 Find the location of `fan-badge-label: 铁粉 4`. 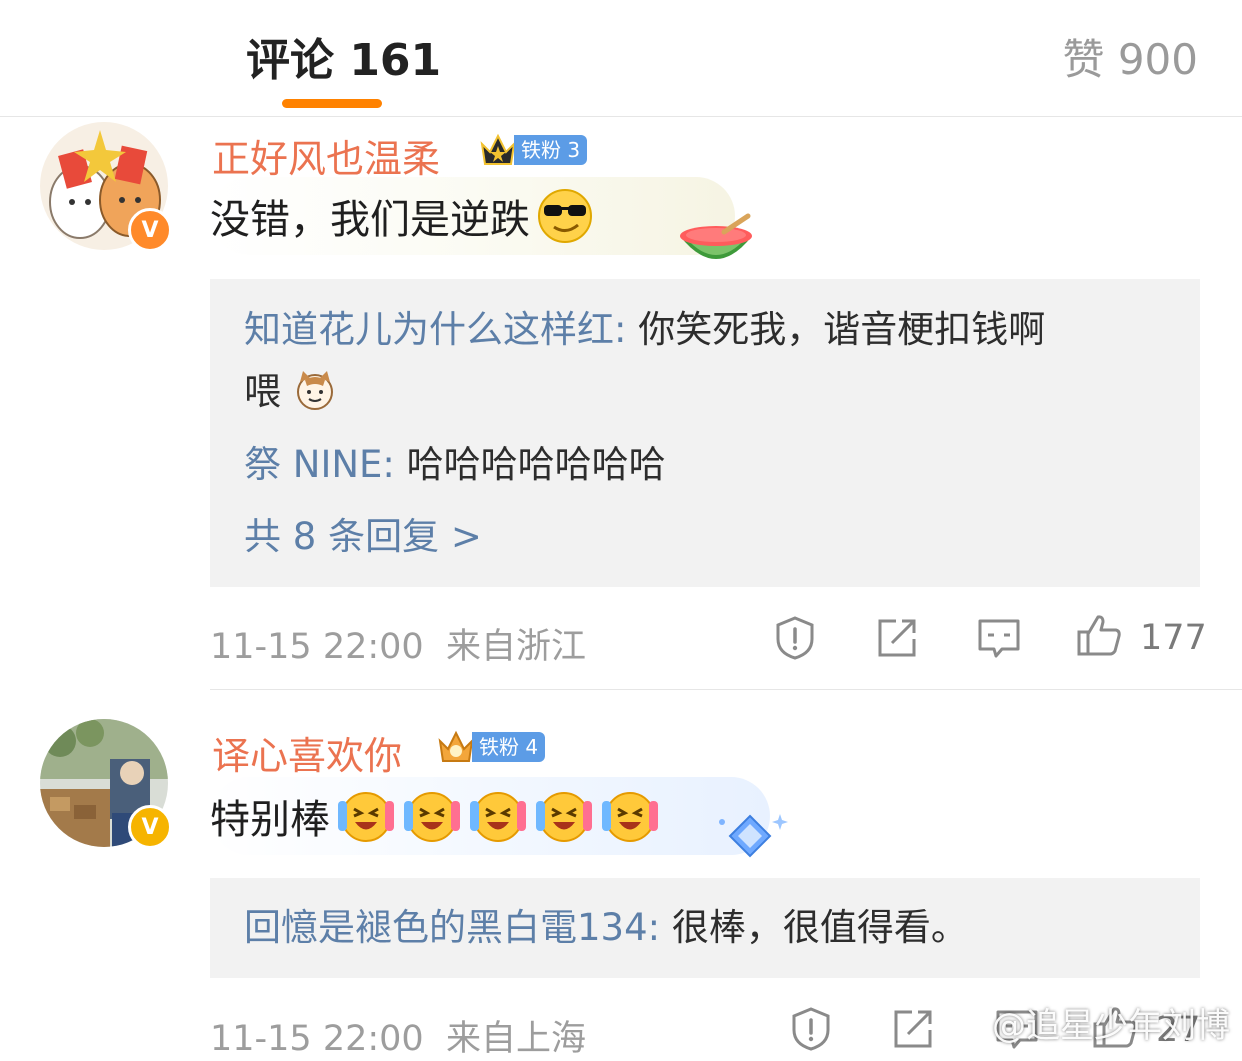

fan-badge-label: 铁粉 4 is located at coordinates (509, 747).